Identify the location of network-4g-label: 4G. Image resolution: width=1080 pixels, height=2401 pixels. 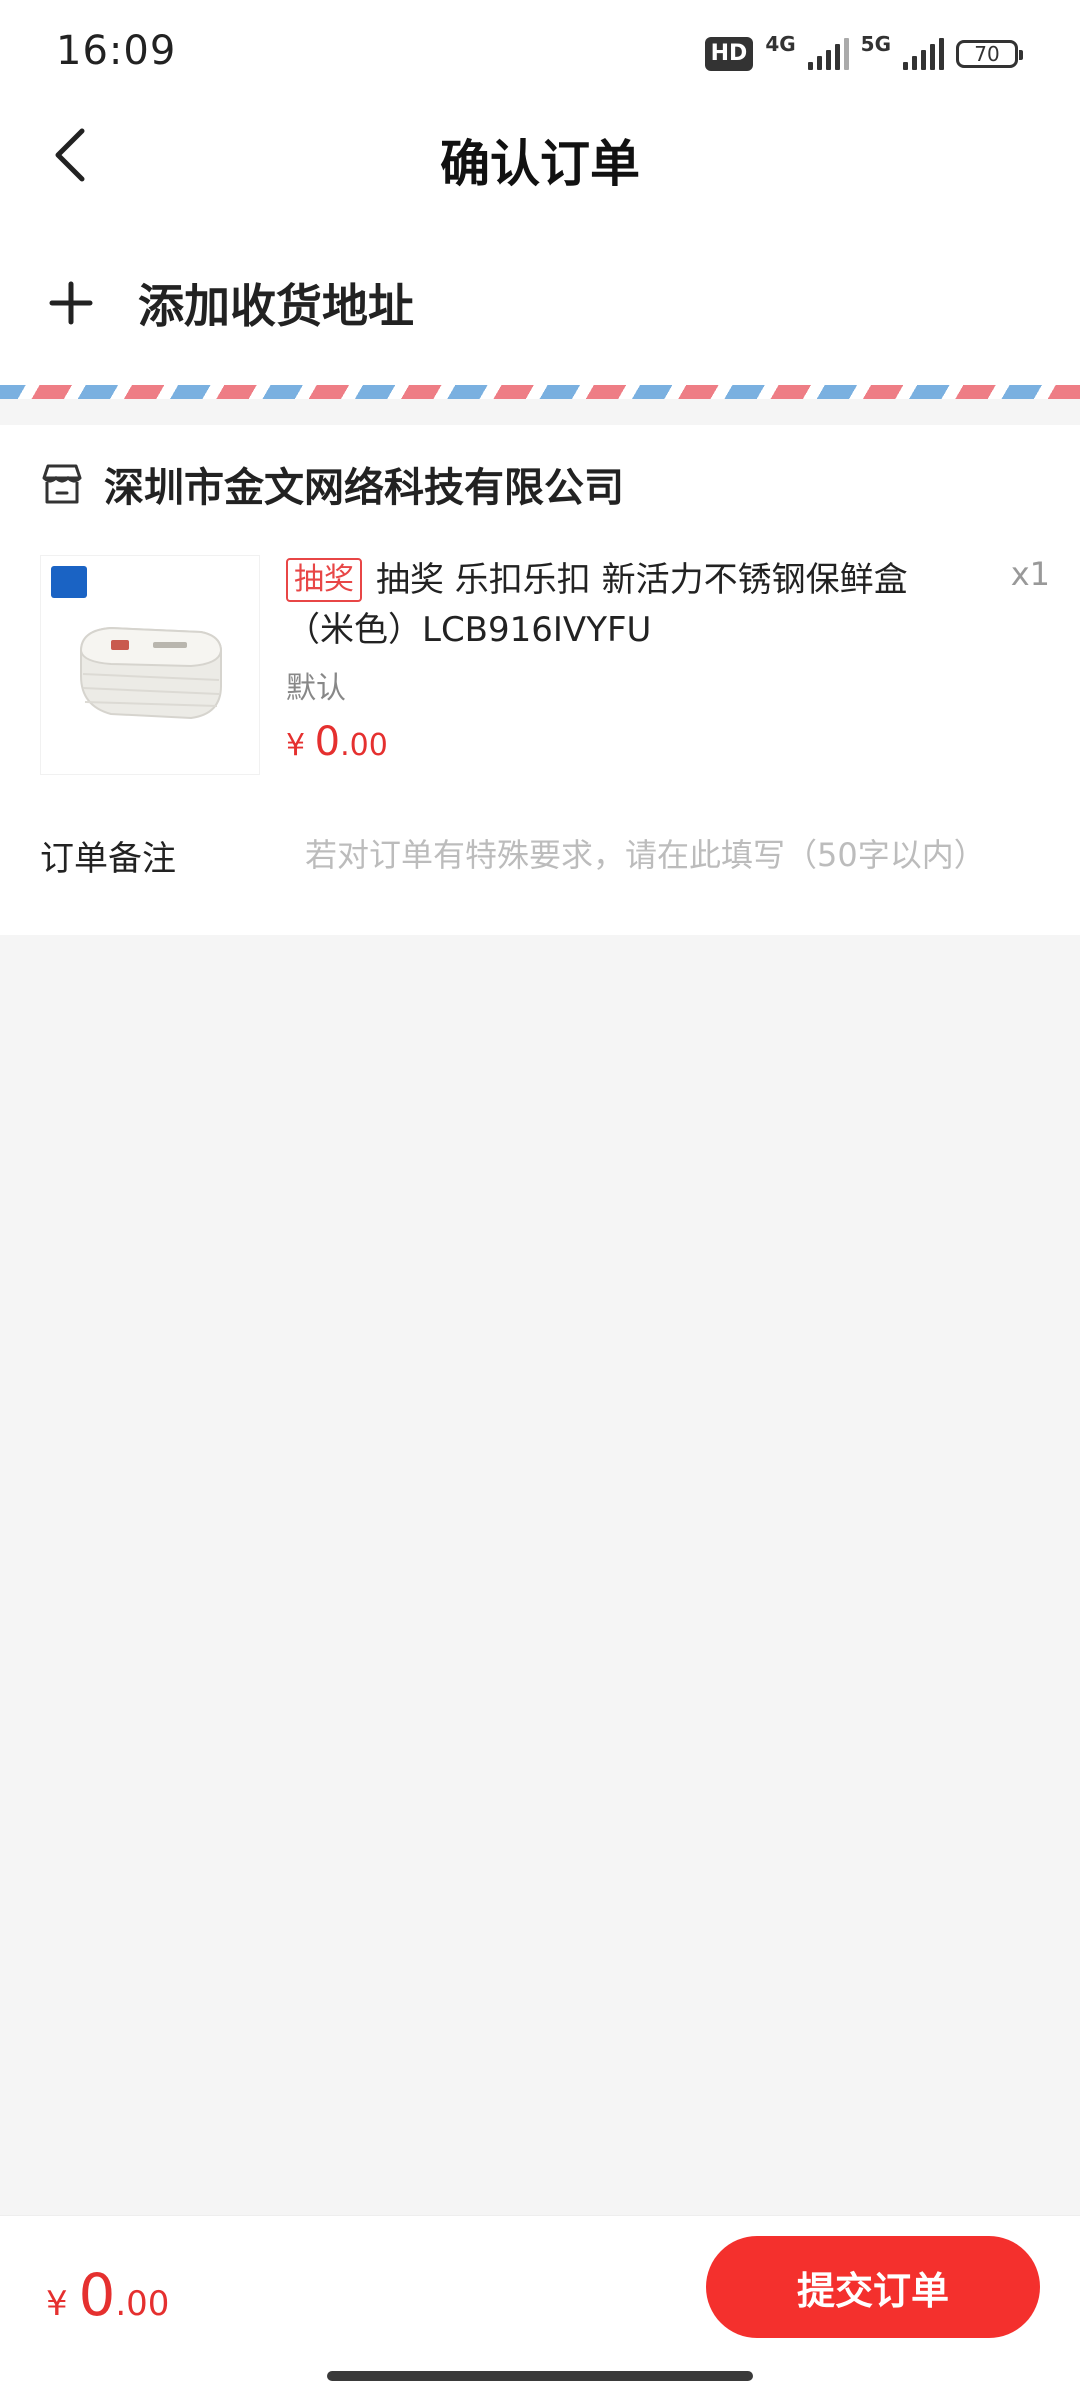
(780, 44).